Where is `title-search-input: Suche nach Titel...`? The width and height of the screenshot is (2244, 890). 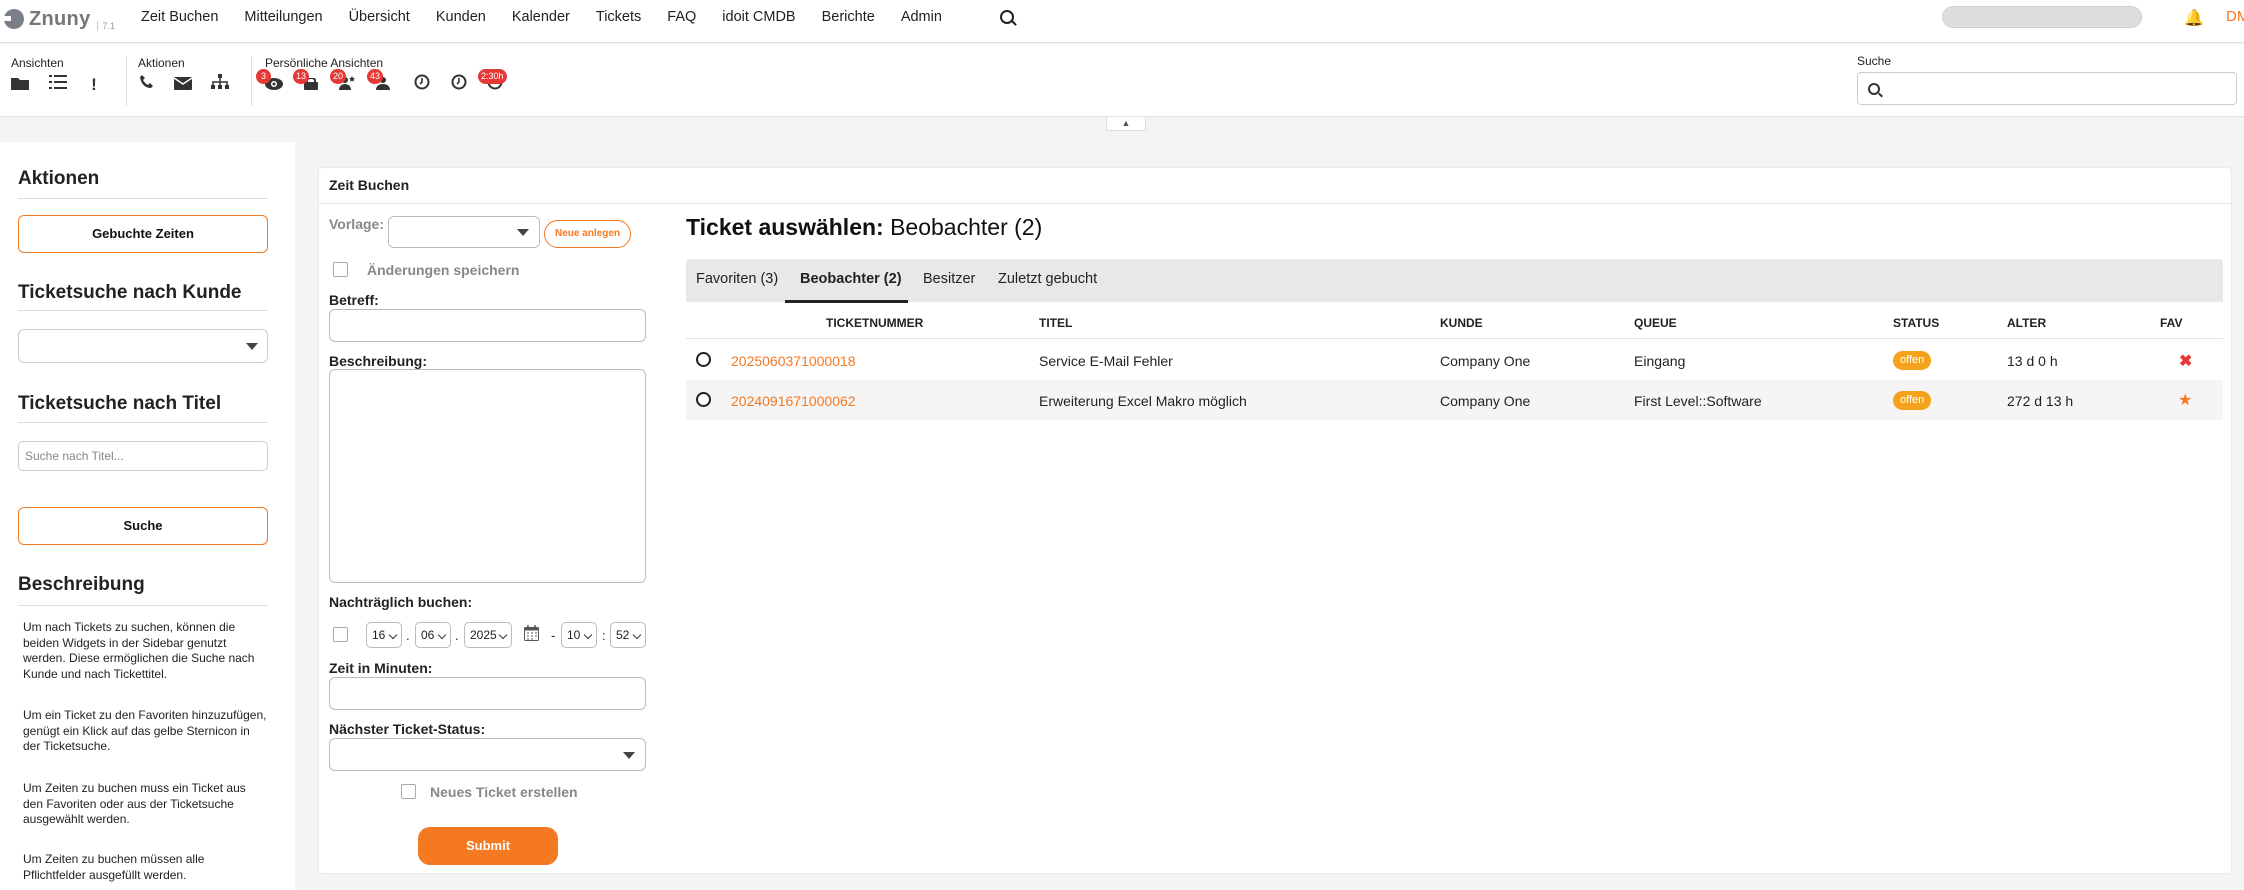 title-search-input: Suche nach Titel... is located at coordinates (143, 456).